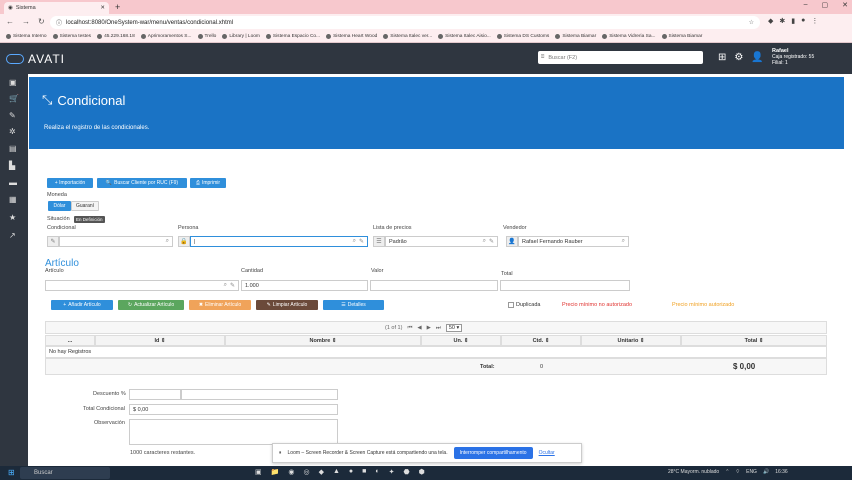 Image resolution: width=852 pixels, height=480 pixels. I want to click on gear-icon: ⚙, so click(738, 57).